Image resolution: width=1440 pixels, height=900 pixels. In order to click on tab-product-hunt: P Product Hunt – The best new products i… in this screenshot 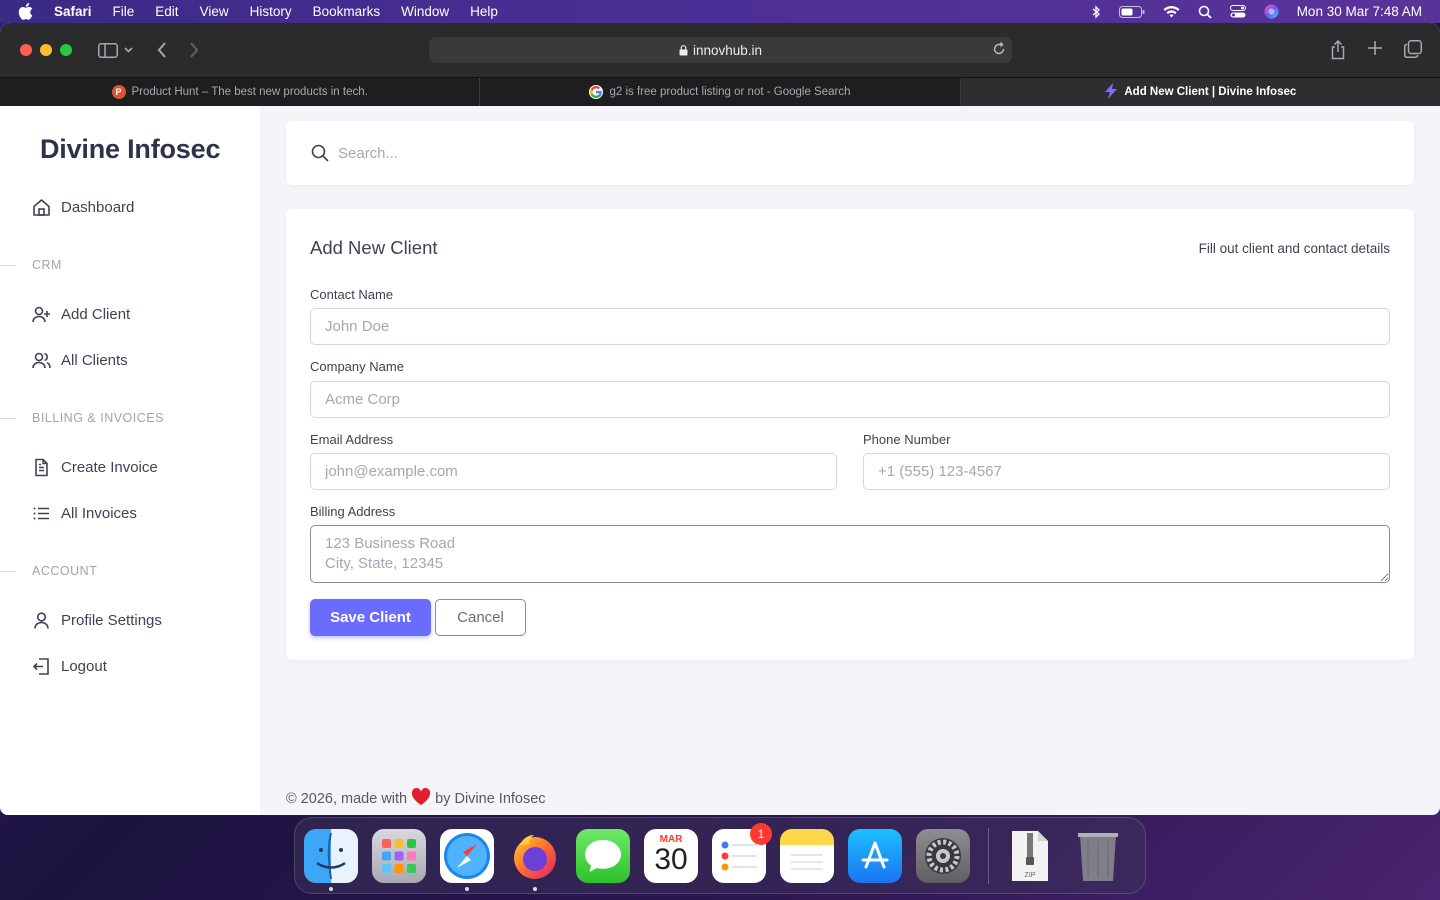, I will do `click(240, 92)`.